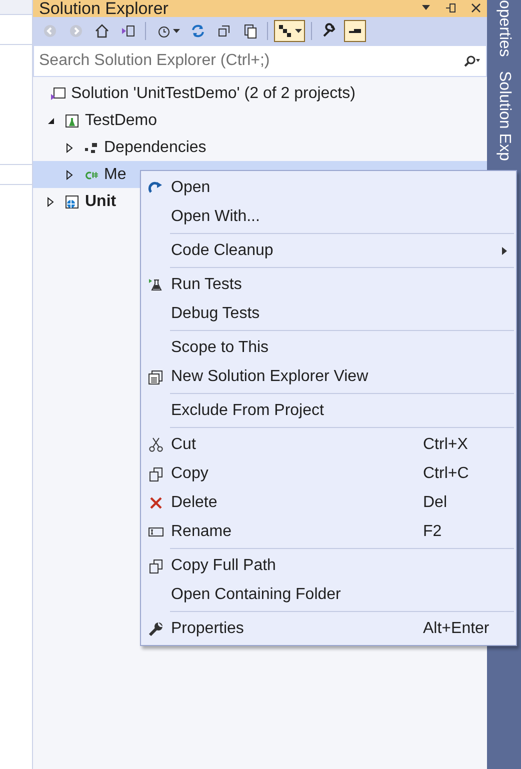 Image resolution: width=521 pixels, height=769 pixels. What do you see at coordinates (121, 120) in the screenshot?
I see `tree-item-label: TestDemo` at bounding box center [121, 120].